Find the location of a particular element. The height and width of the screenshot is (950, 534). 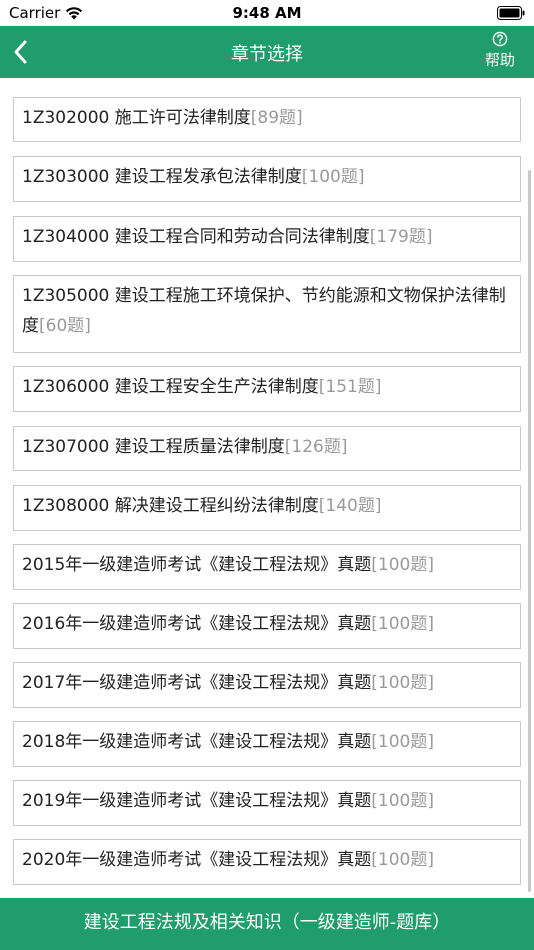

chapter-item: 2018年一级建造师考试《建设工程法规》真题[100题] is located at coordinates (267, 744).